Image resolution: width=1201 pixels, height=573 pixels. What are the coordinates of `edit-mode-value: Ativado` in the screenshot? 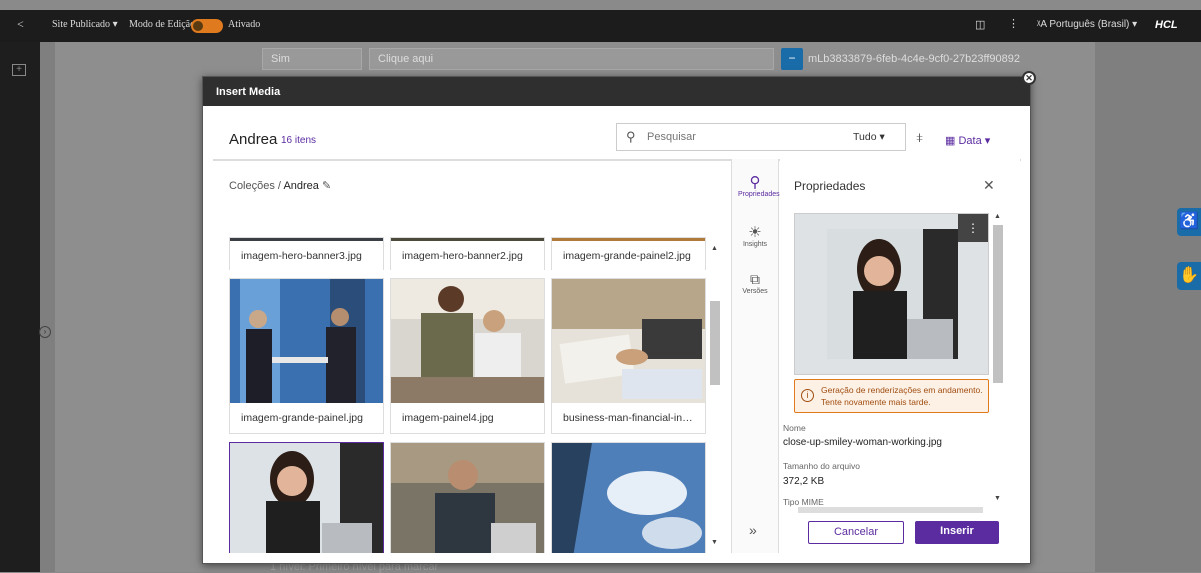 It's located at (244, 24).